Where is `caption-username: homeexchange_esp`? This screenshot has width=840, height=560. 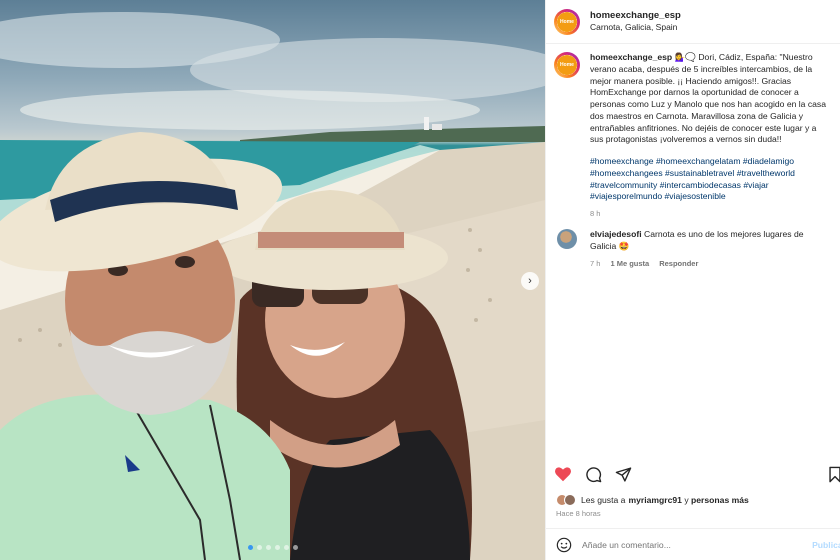
caption-username: homeexchange_esp is located at coordinates (631, 57).